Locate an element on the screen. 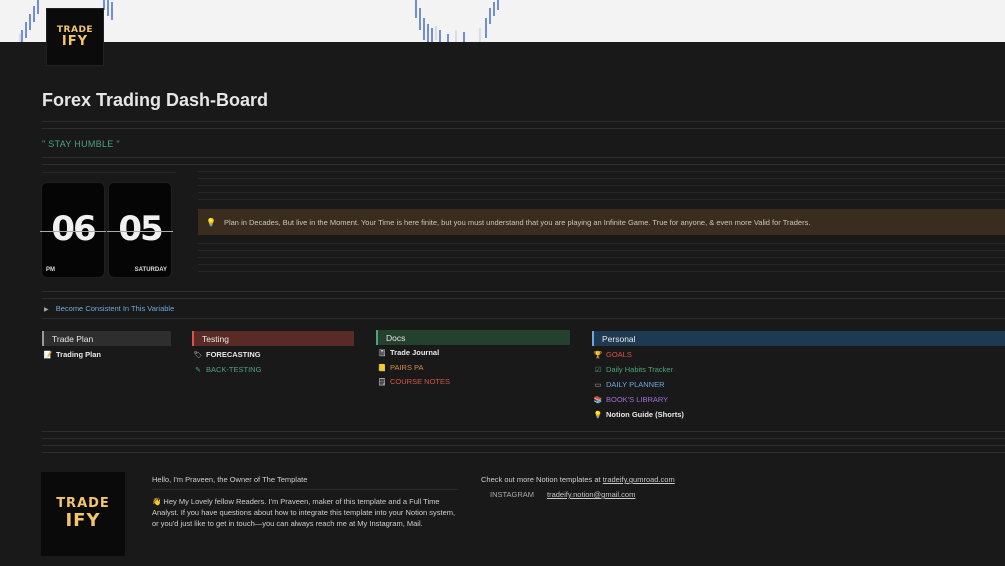 The height and width of the screenshot is (566, 1005). cover-banner is located at coordinates (502, 21).